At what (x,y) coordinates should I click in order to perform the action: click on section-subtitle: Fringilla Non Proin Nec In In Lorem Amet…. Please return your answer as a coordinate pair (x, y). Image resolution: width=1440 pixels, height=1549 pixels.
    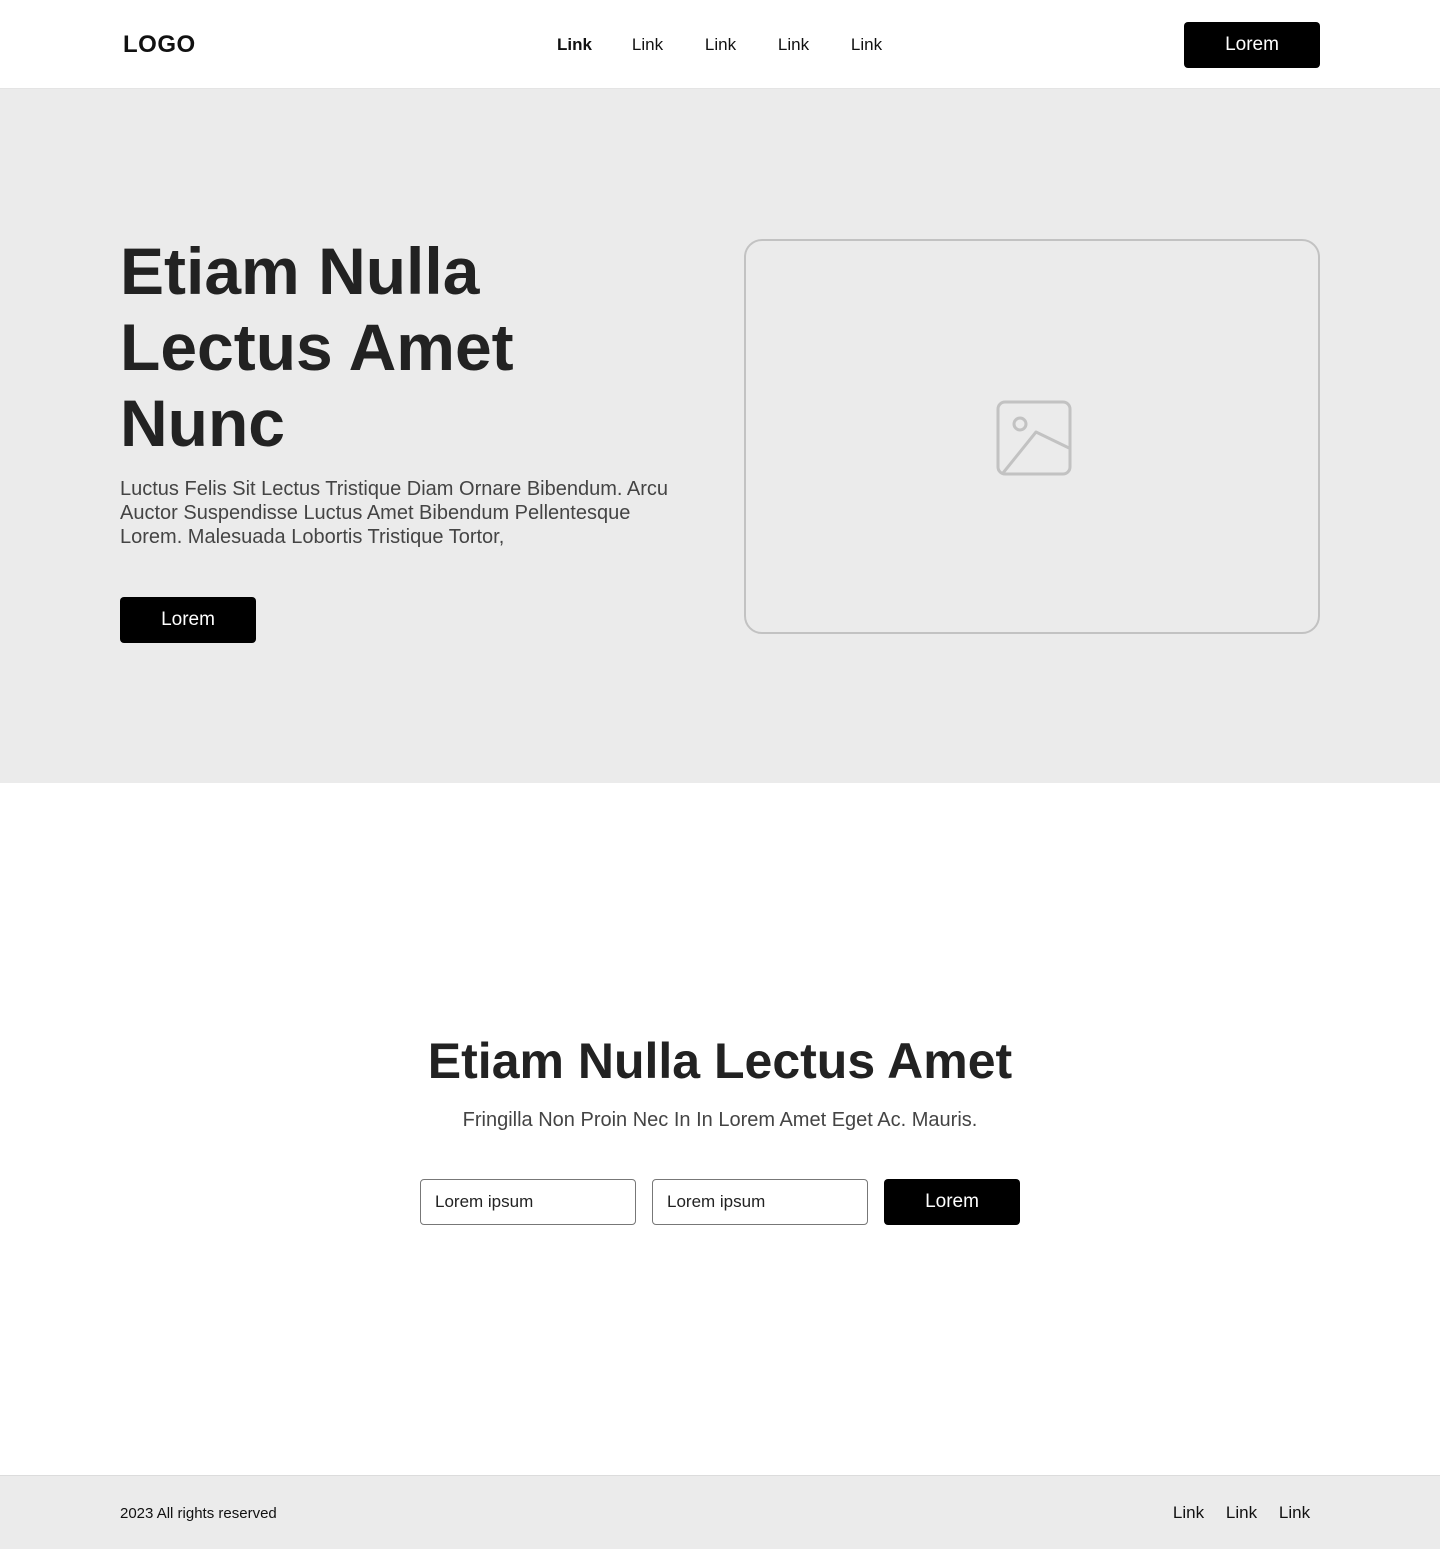
    Looking at the image, I should click on (720, 1120).